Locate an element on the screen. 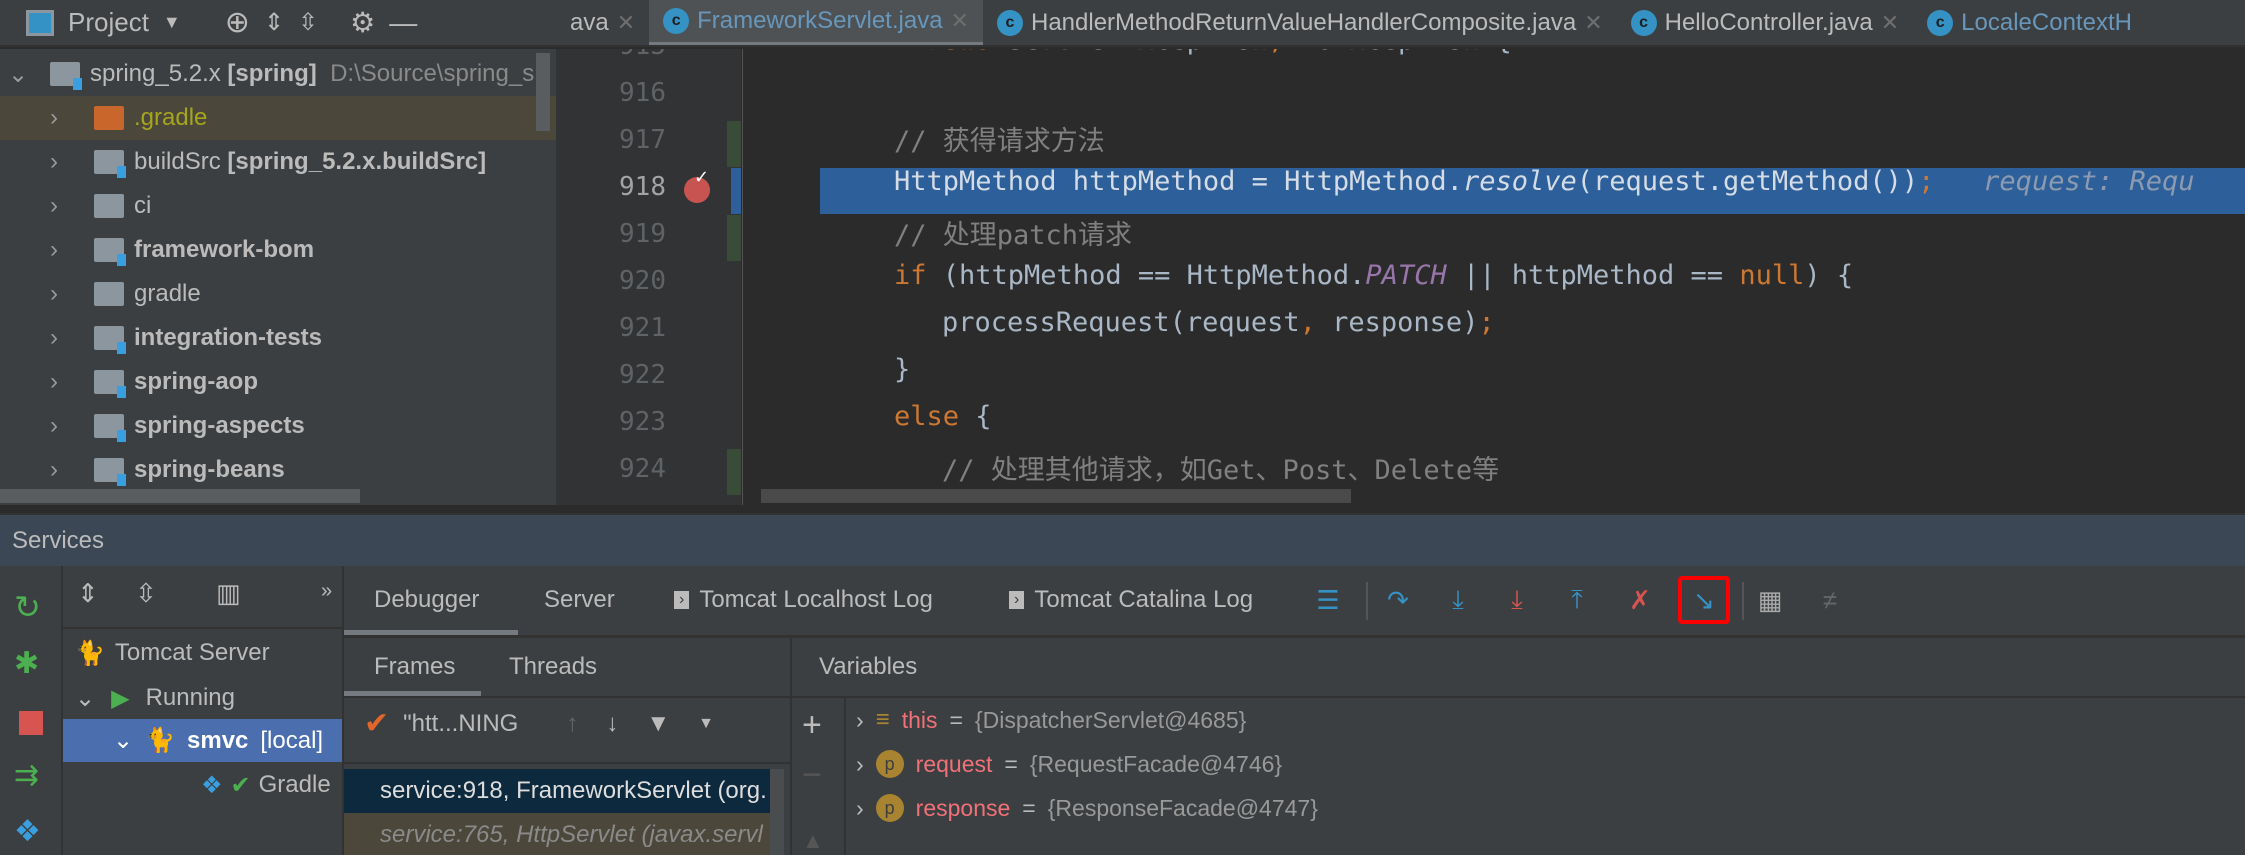  tab-tomcat-catalina-log: › Tomcat Catalina Log is located at coordinates (1131, 600).